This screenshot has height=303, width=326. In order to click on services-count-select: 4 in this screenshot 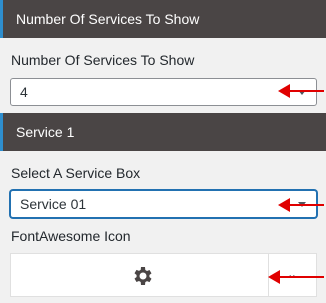, I will do `click(163, 92)`.